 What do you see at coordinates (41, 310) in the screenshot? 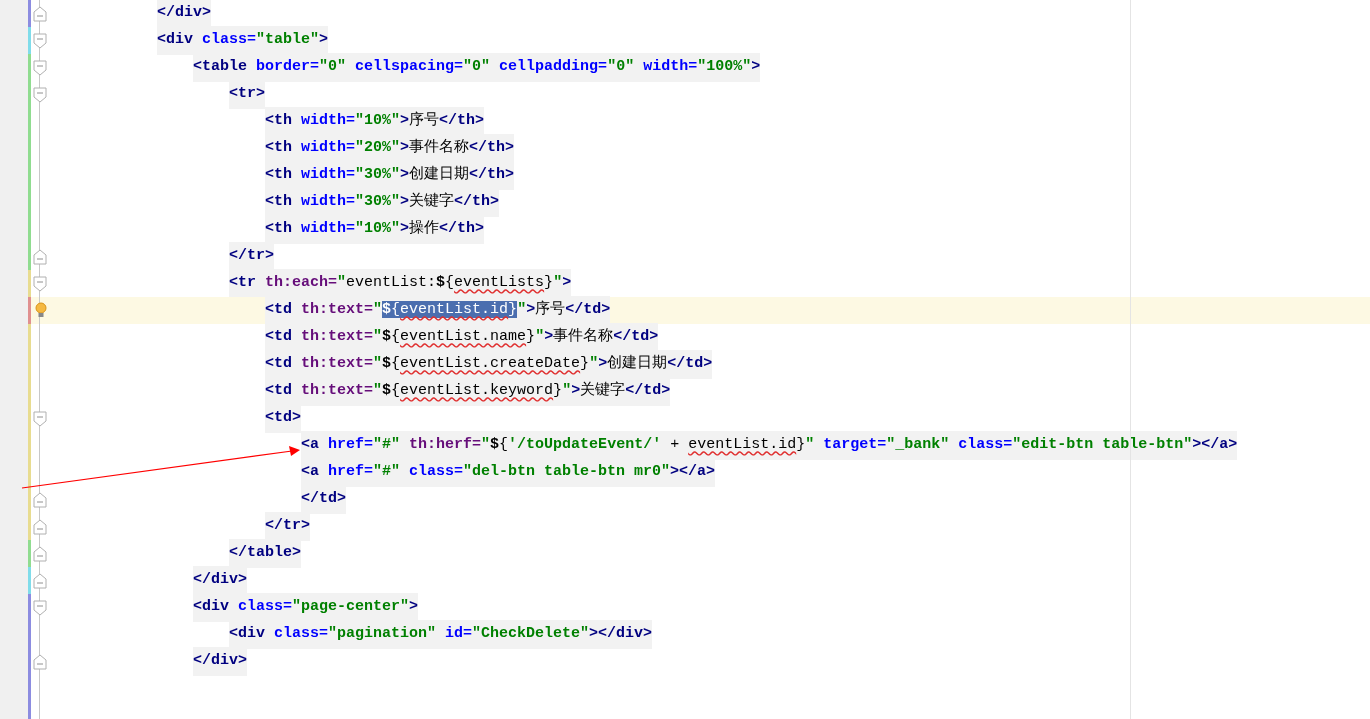
I see `lightbulb-icon` at bounding box center [41, 310].